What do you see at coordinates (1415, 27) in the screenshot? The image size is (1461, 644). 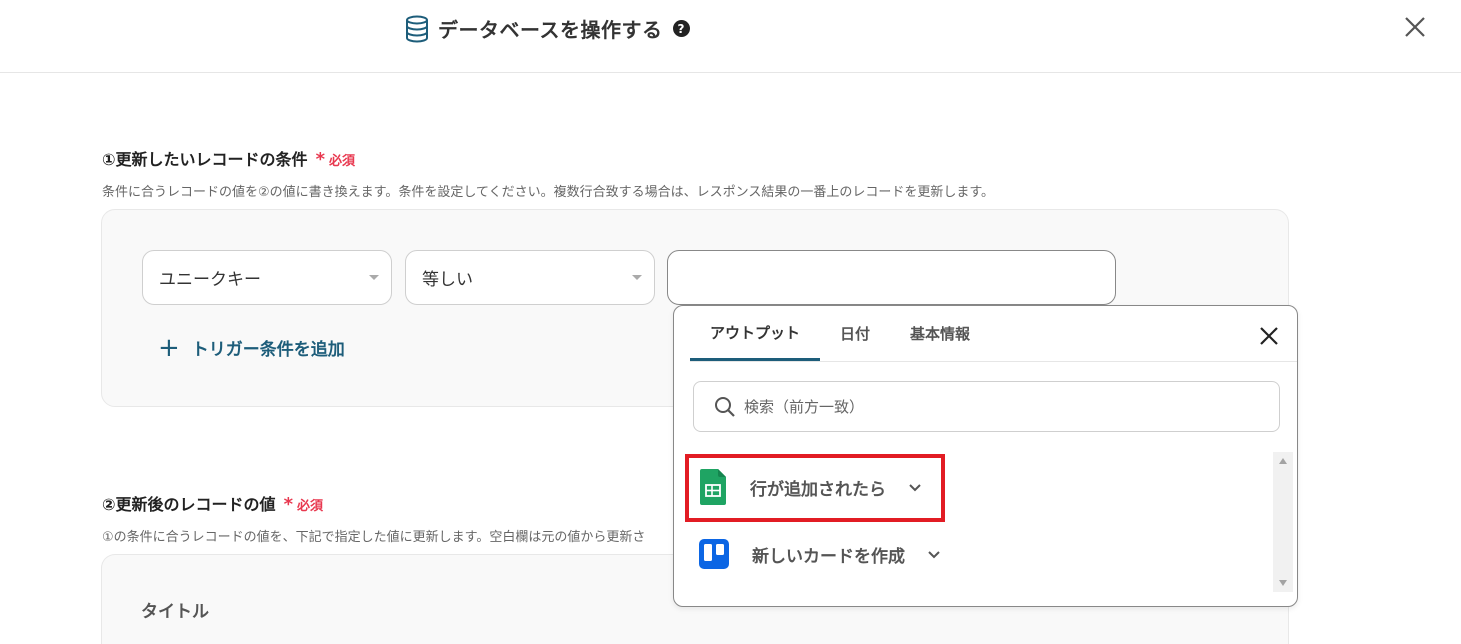 I see `close-icon` at bounding box center [1415, 27].